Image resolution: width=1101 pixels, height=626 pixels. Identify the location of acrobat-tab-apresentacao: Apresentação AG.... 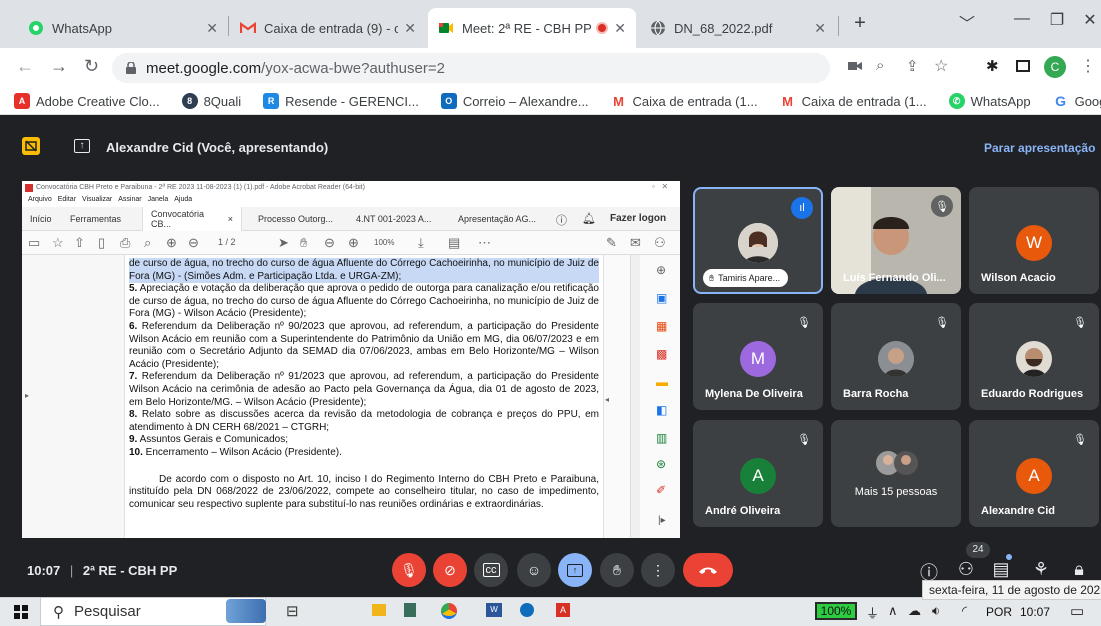
(497, 219).